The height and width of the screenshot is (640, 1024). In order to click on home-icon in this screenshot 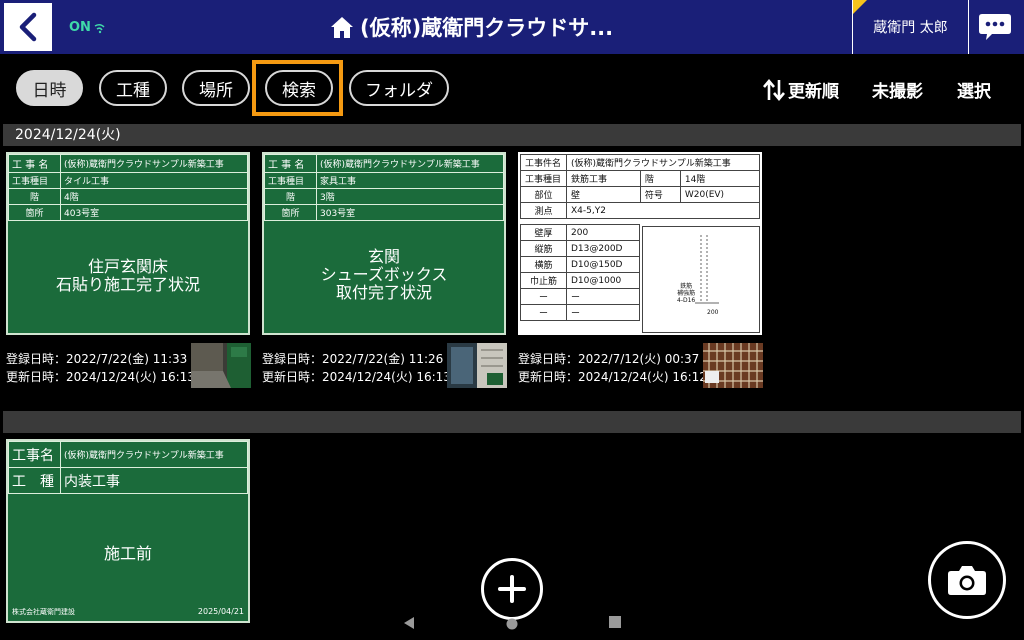, I will do `click(342, 27)`.